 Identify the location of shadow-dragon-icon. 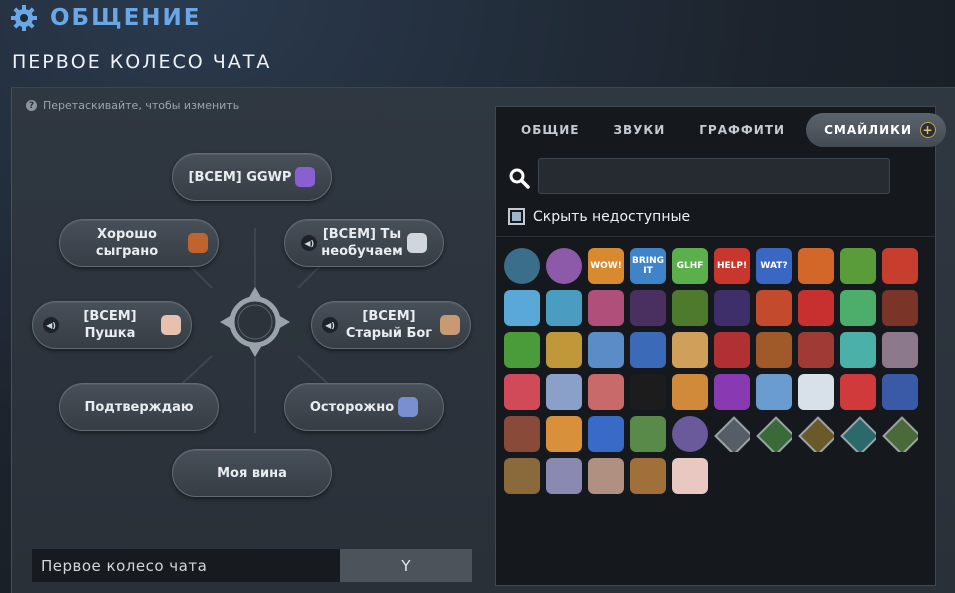
(732, 308).